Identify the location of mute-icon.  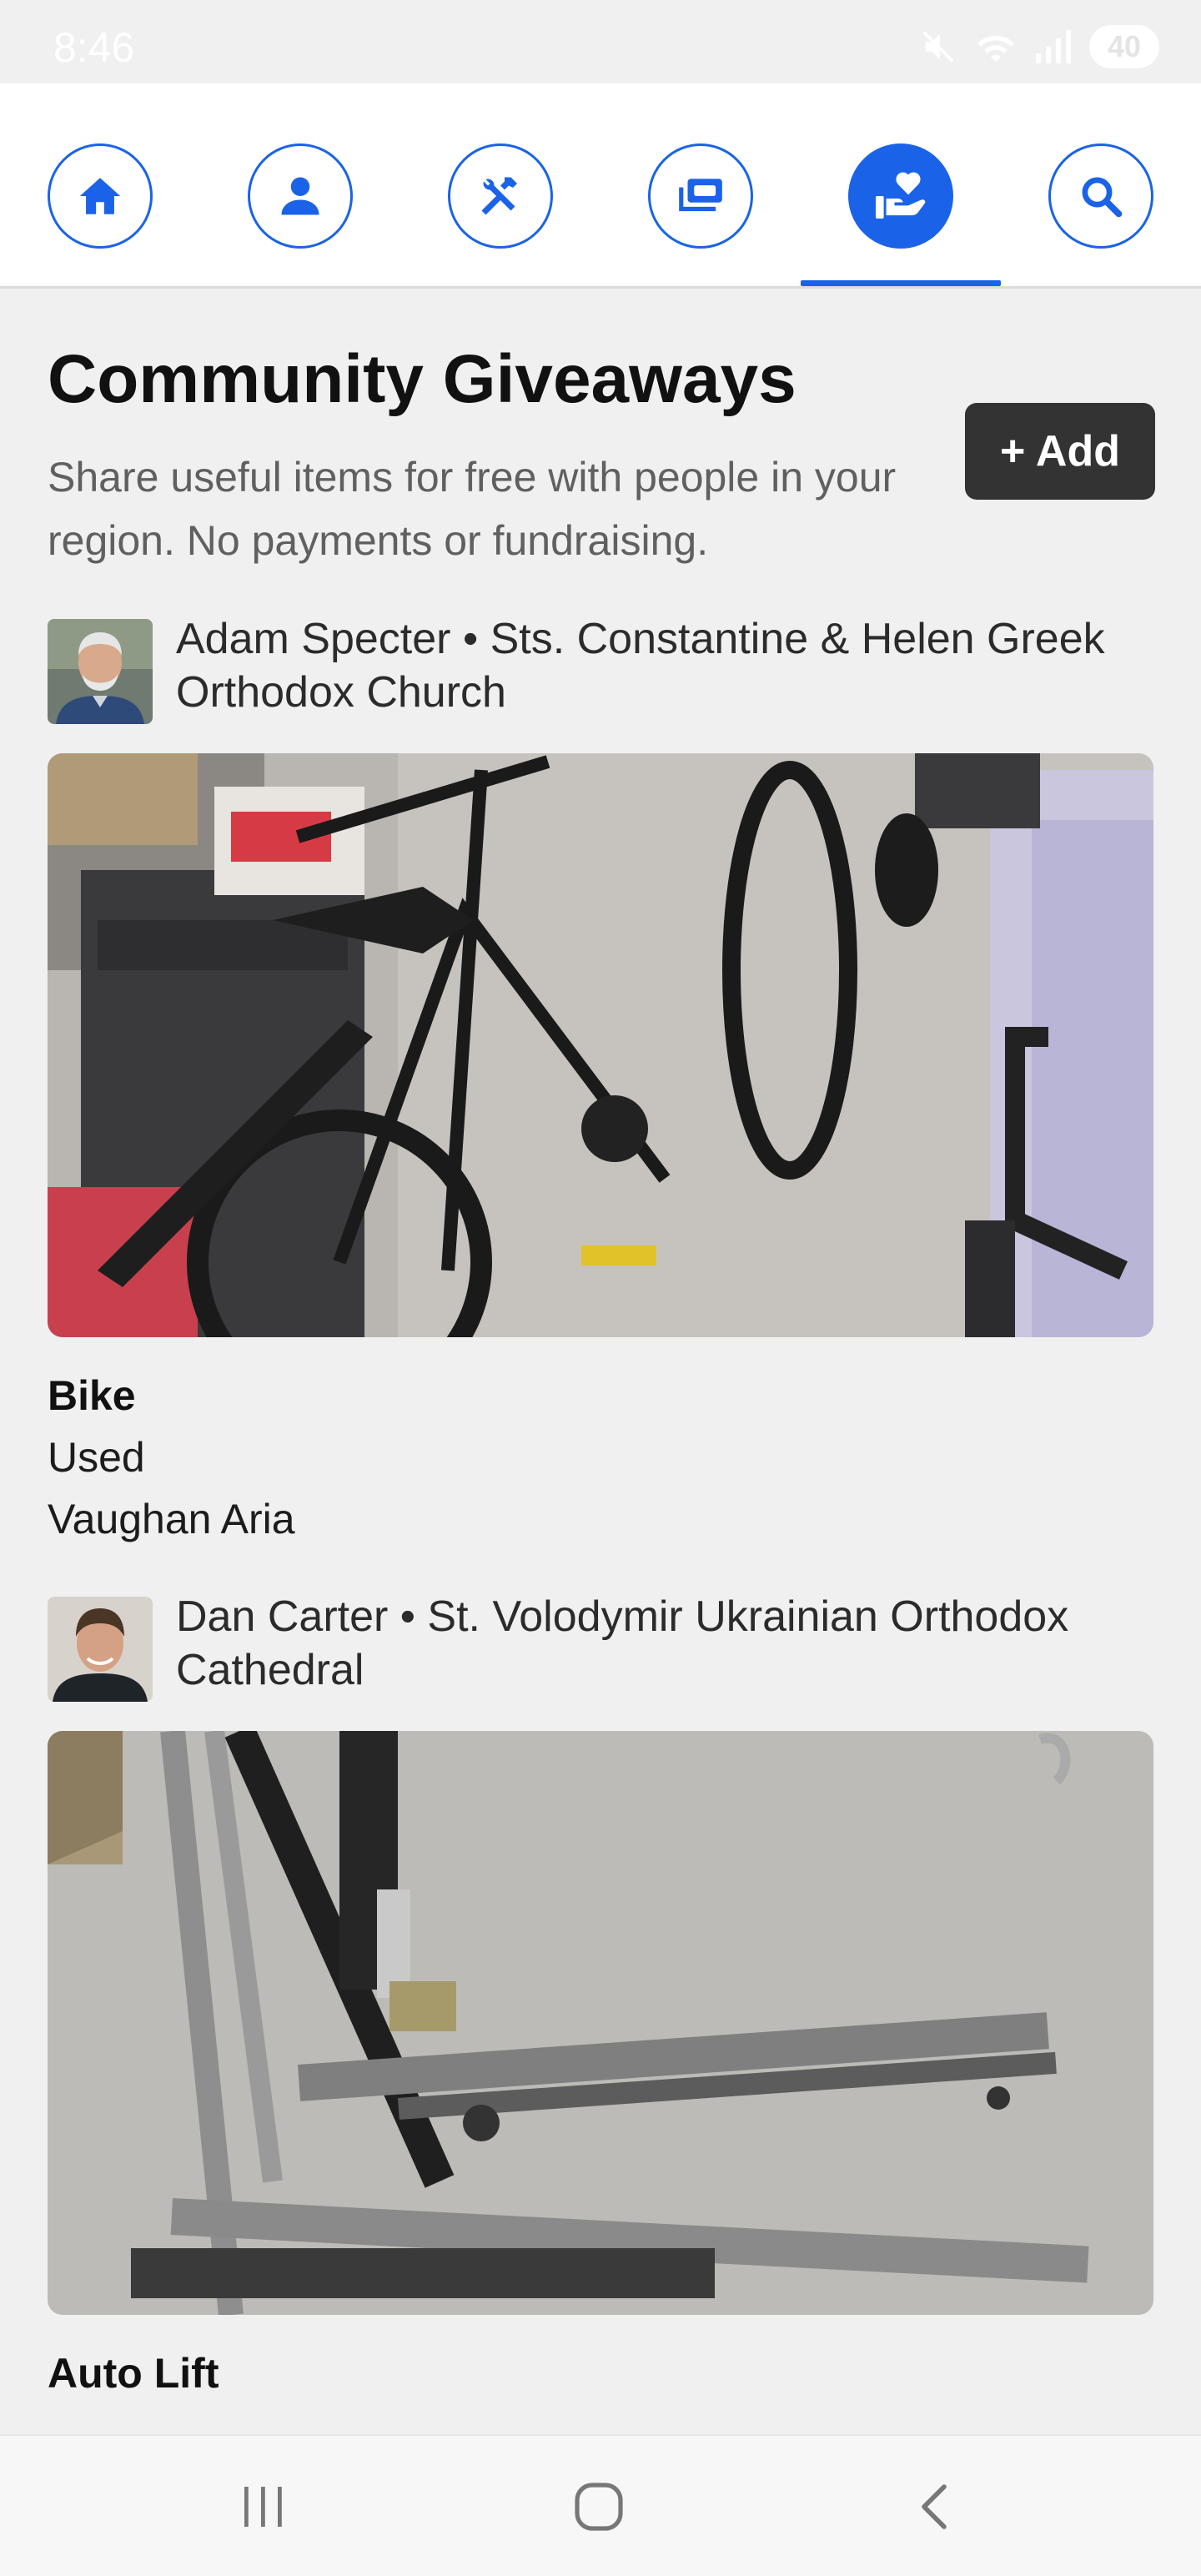
(938, 47).